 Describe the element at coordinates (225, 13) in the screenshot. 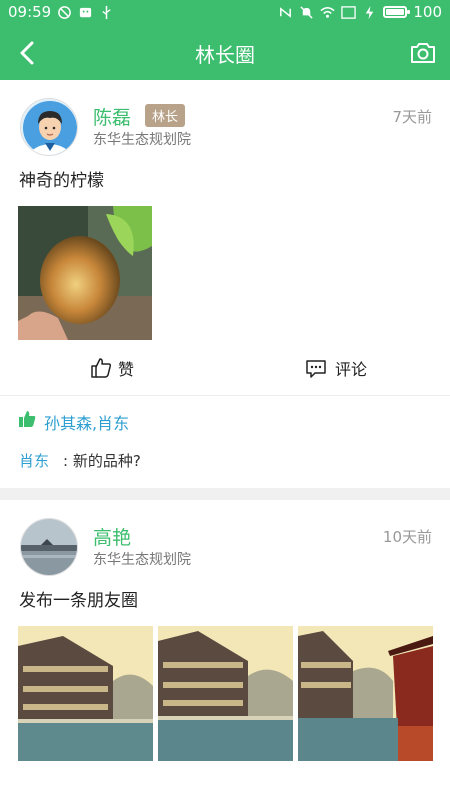

I see `status-bar: 09:59 100` at that location.